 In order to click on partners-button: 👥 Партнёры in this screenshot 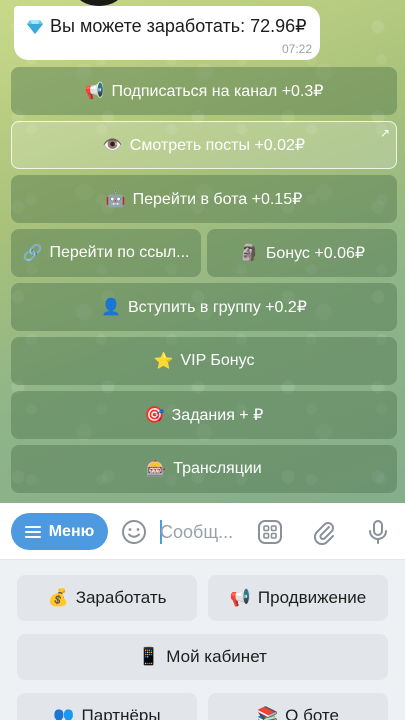, I will do `click(107, 706)`.